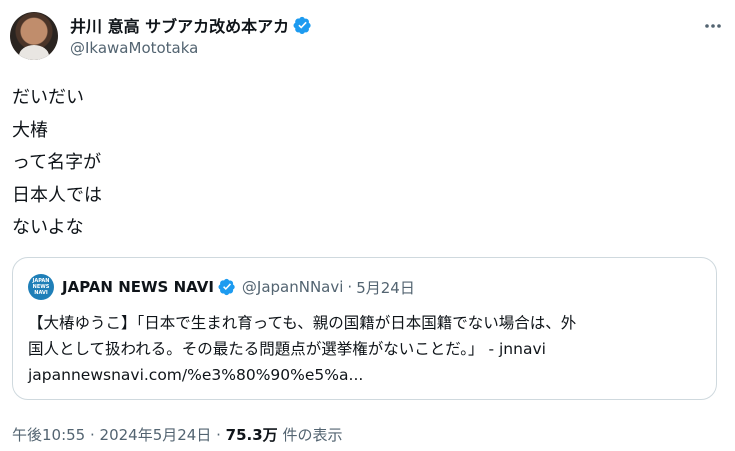 The height and width of the screenshot is (451, 735). Describe the element at coordinates (134, 48) in the screenshot. I see `author-handle: @IkawaMototaka` at that location.